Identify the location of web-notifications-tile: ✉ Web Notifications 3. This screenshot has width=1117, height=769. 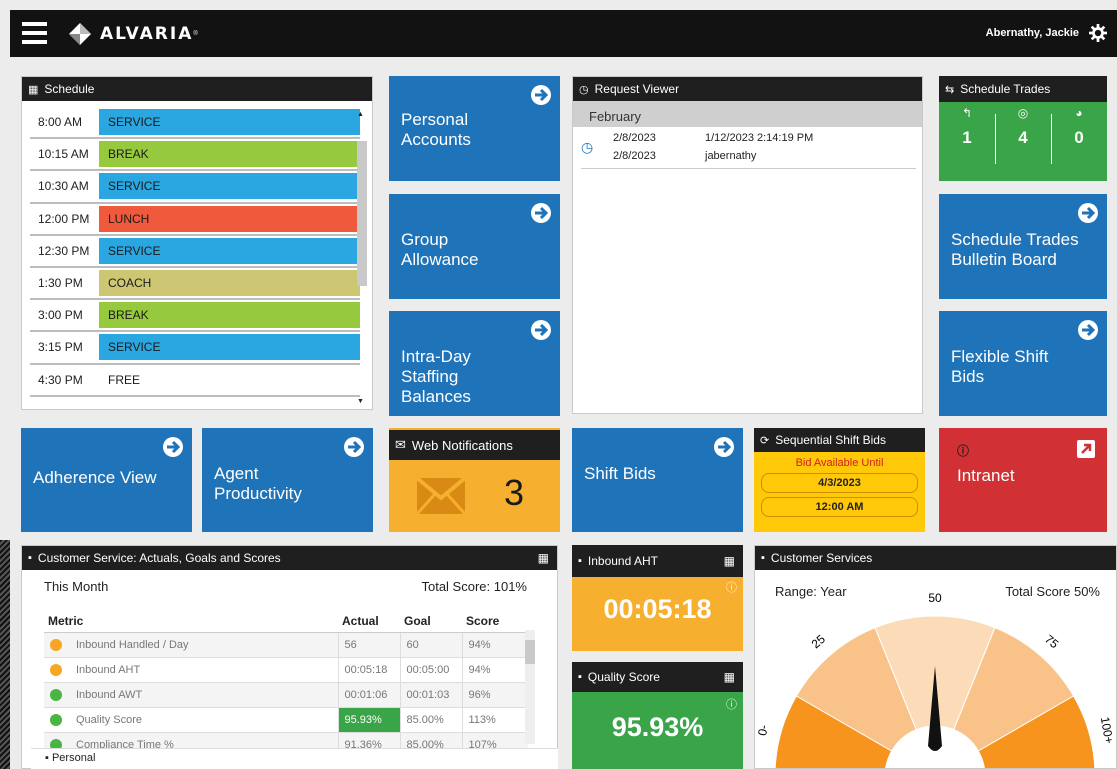
(474, 480).